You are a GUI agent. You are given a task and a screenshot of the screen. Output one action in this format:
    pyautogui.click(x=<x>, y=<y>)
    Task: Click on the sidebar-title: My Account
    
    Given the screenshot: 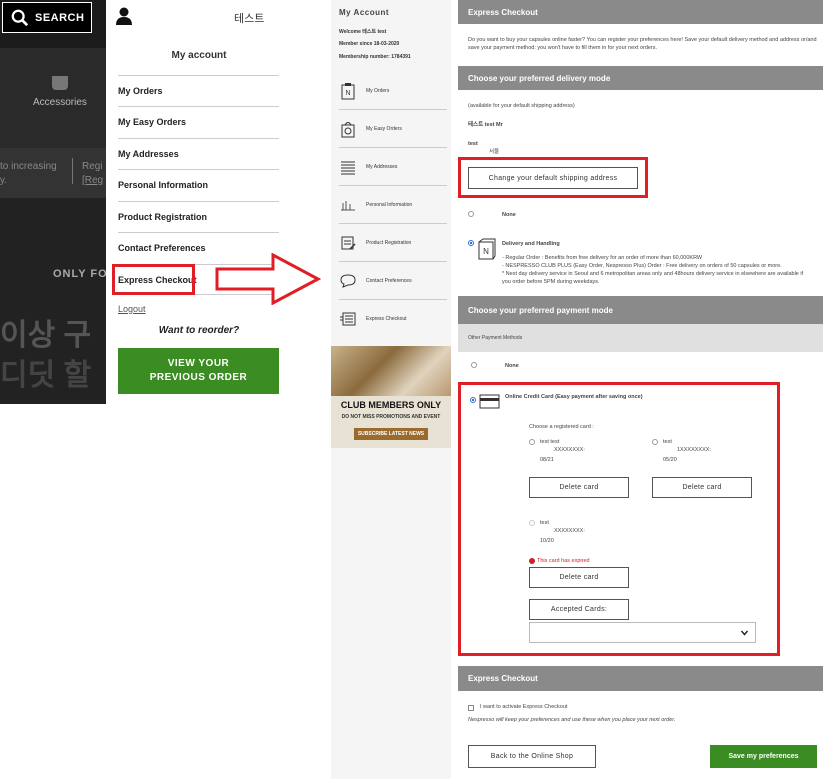 What is the action you would take?
    pyautogui.click(x=364, y=12)
    